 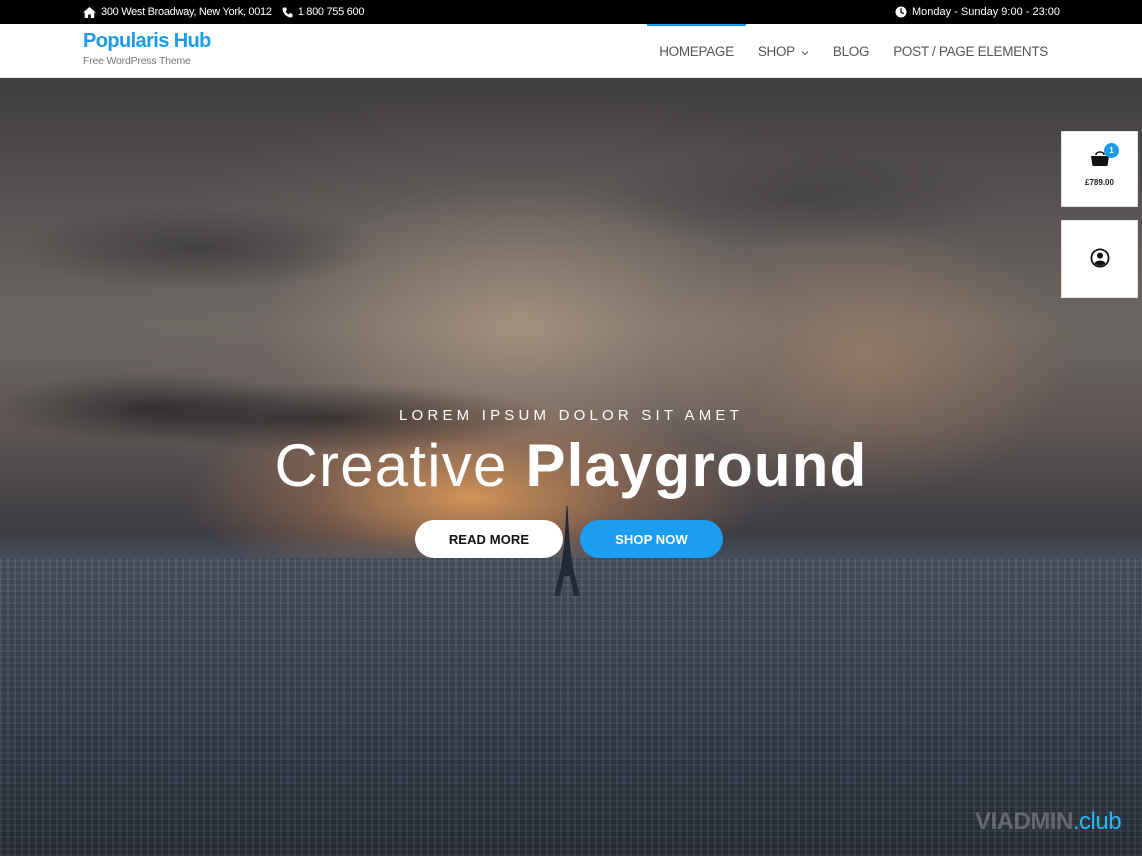 What do you see at coordinates (1024, 821) in the screenshot?
I see `watermark-part1: VIADMIN` at bounding box center [1024, 821].